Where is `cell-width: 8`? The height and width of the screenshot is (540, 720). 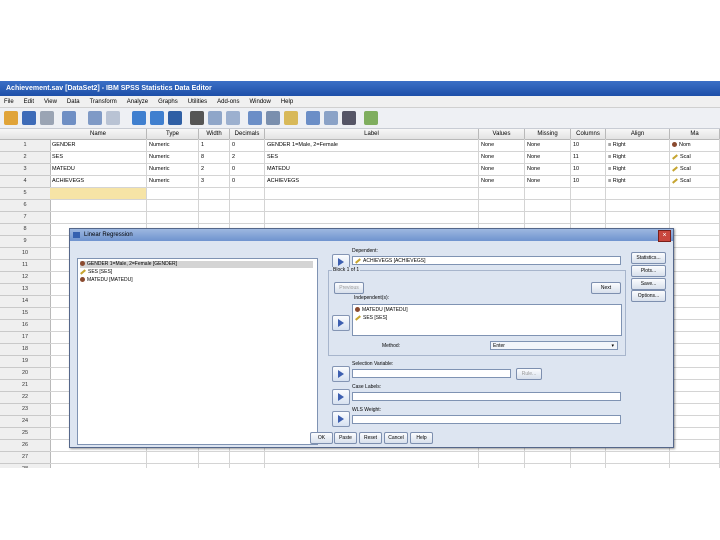
cell-width: 8 is located at coordinates (214, 158).